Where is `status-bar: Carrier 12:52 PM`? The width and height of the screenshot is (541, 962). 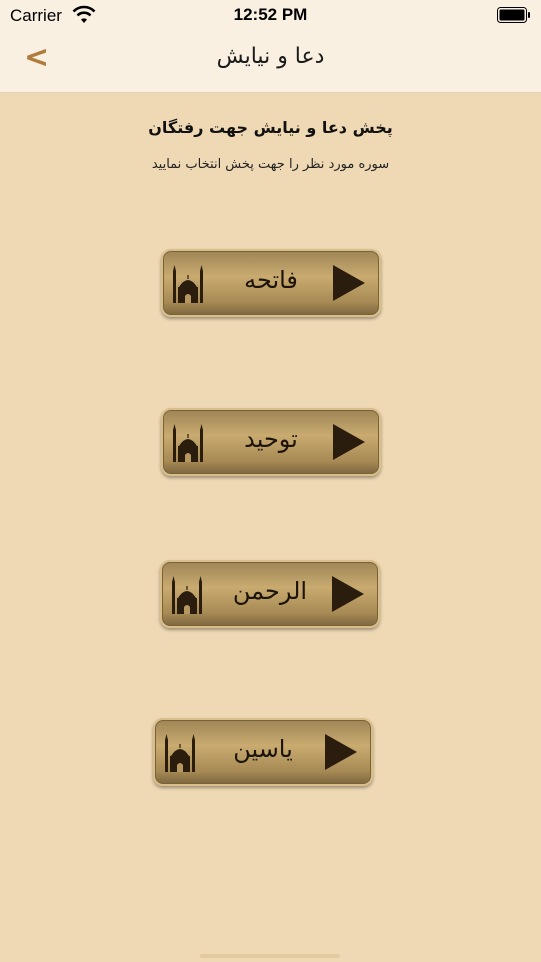 status-bar: Carrier 12:52 PM is located at coordinates (270, 15).